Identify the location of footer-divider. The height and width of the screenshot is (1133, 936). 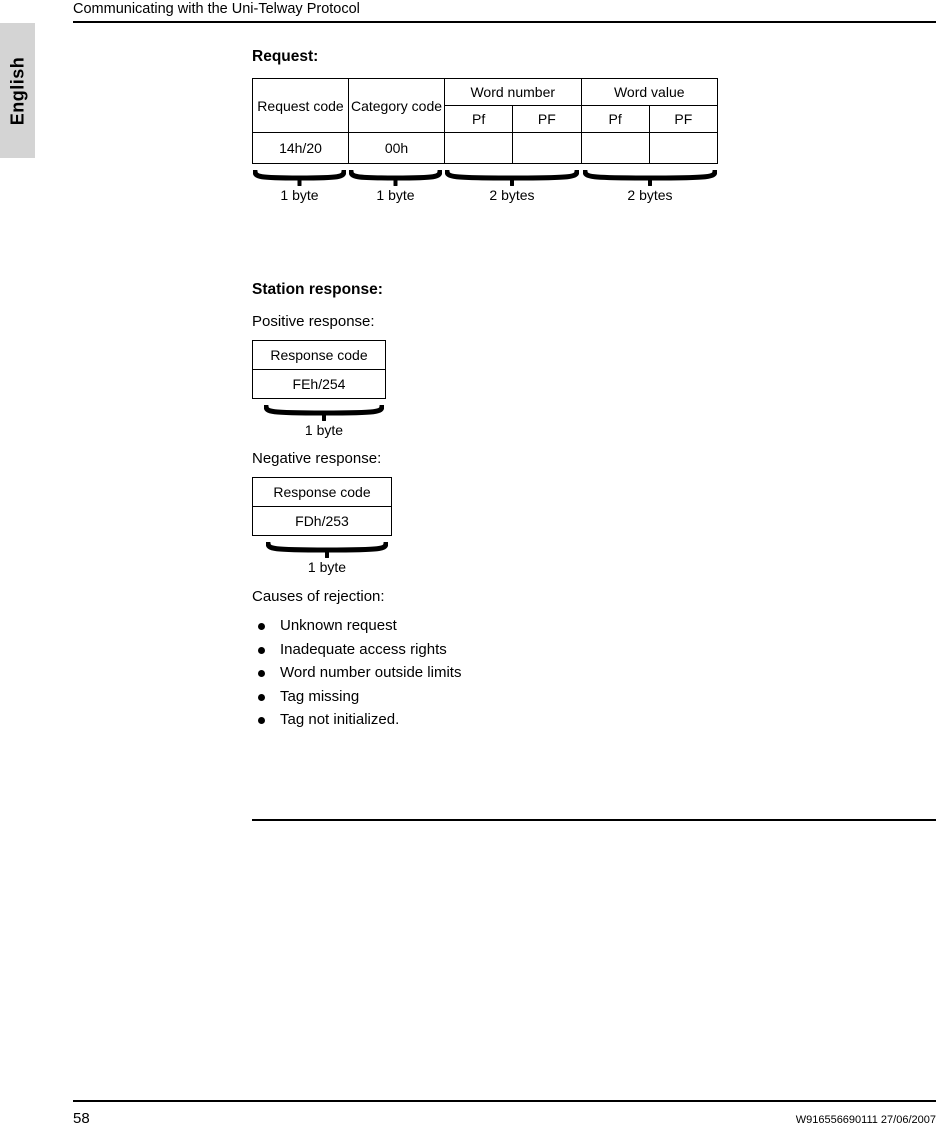
(504, 1101).